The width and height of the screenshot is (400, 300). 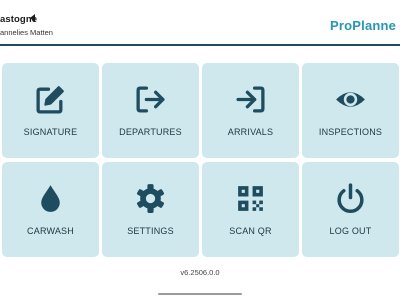 I want to click on logout-arrow-icon, so click(x=150, y=99).